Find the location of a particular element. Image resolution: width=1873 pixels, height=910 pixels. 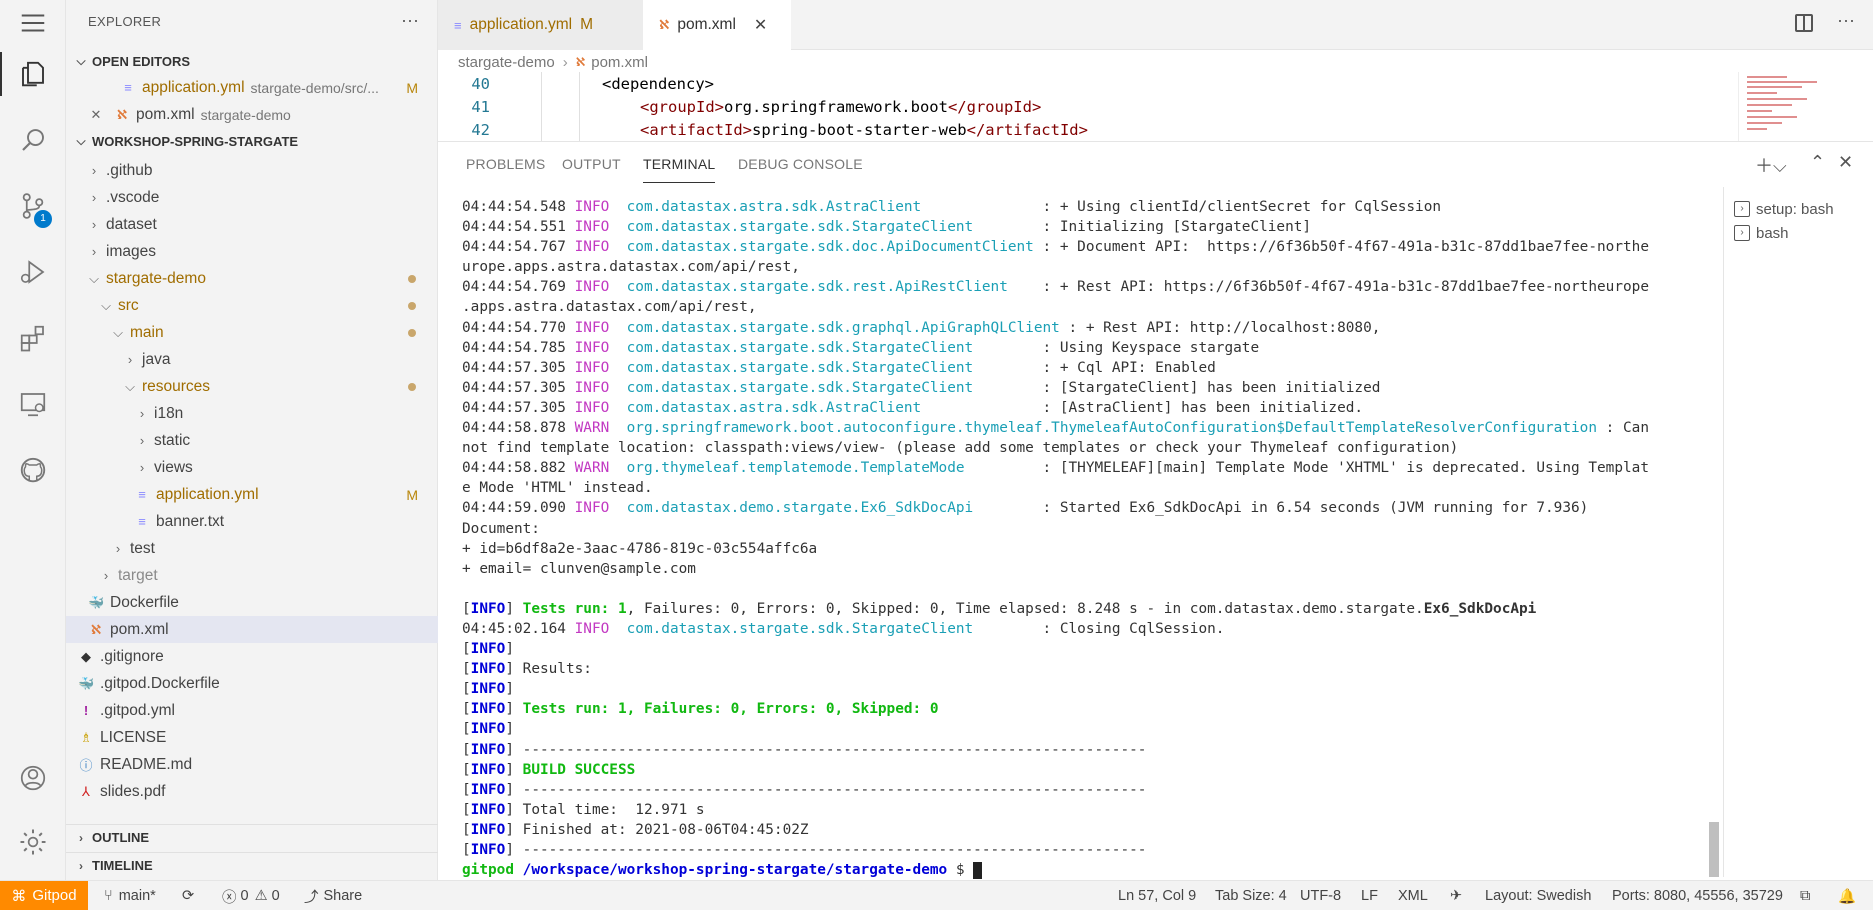

tree-item-license: ♗ LICENSE is located at coordinates (252, 737).